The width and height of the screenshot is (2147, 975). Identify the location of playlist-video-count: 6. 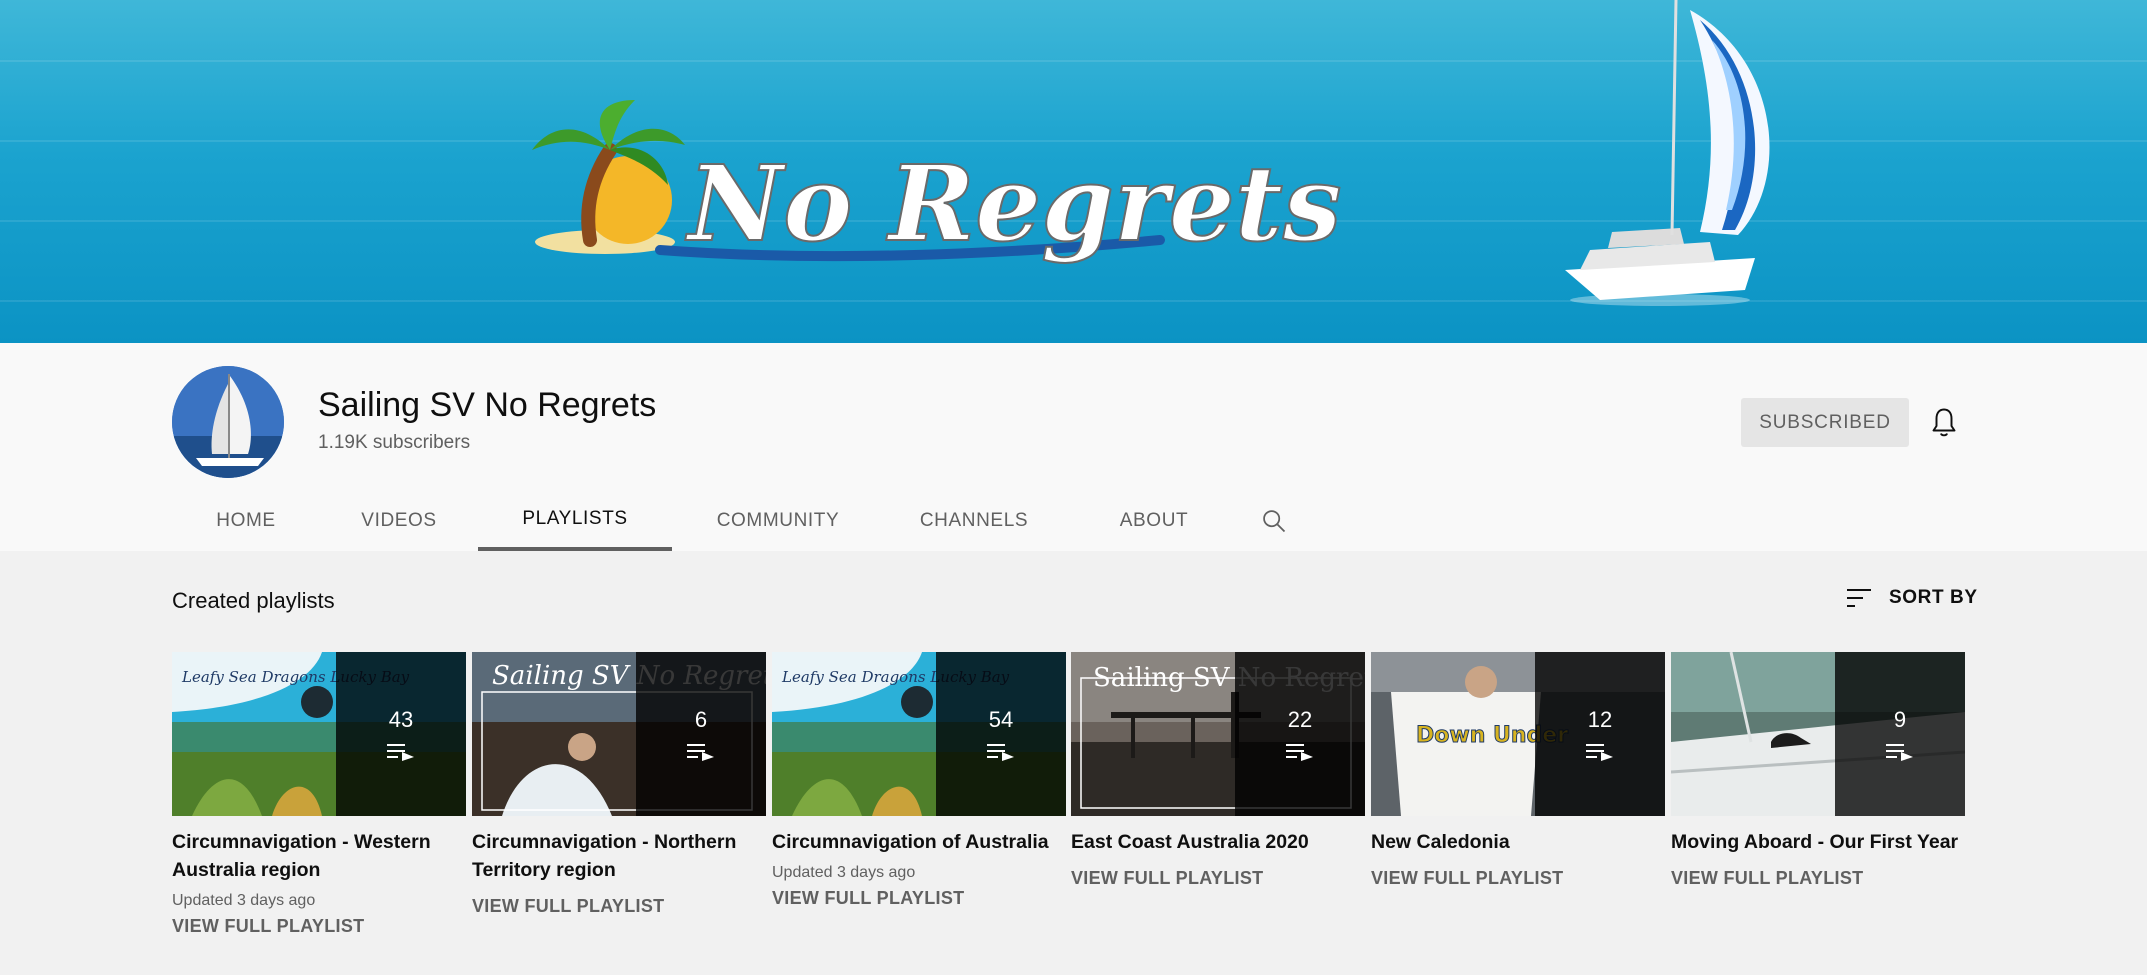
(701, 719).